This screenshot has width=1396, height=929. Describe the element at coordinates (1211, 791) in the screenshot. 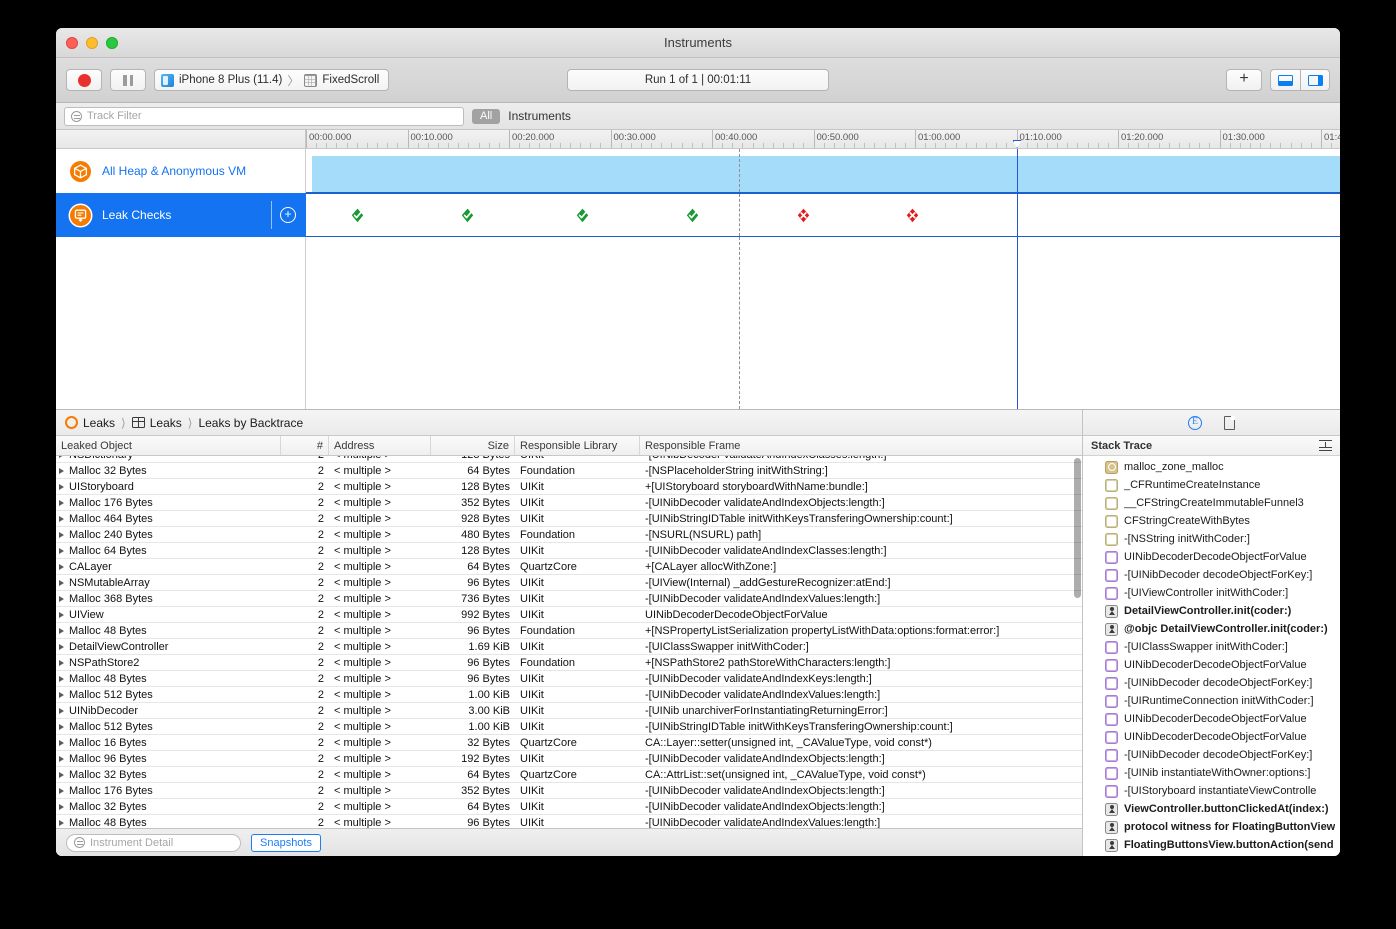

I see `stack-frame-row: -[UIStoryboard instantiateViewControlle` at that location.